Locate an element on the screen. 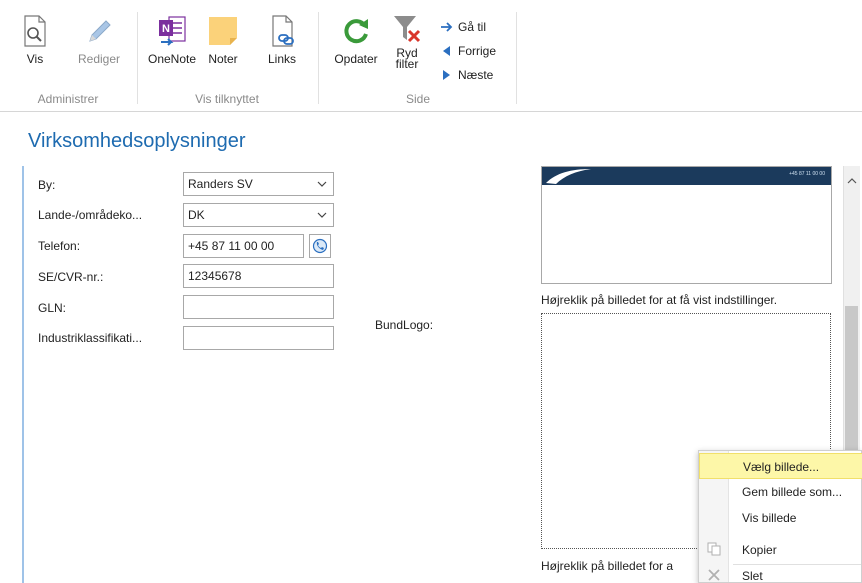 The height and width of the screenshot is (583, 862). section-bar is located at coordinates (23, 374).